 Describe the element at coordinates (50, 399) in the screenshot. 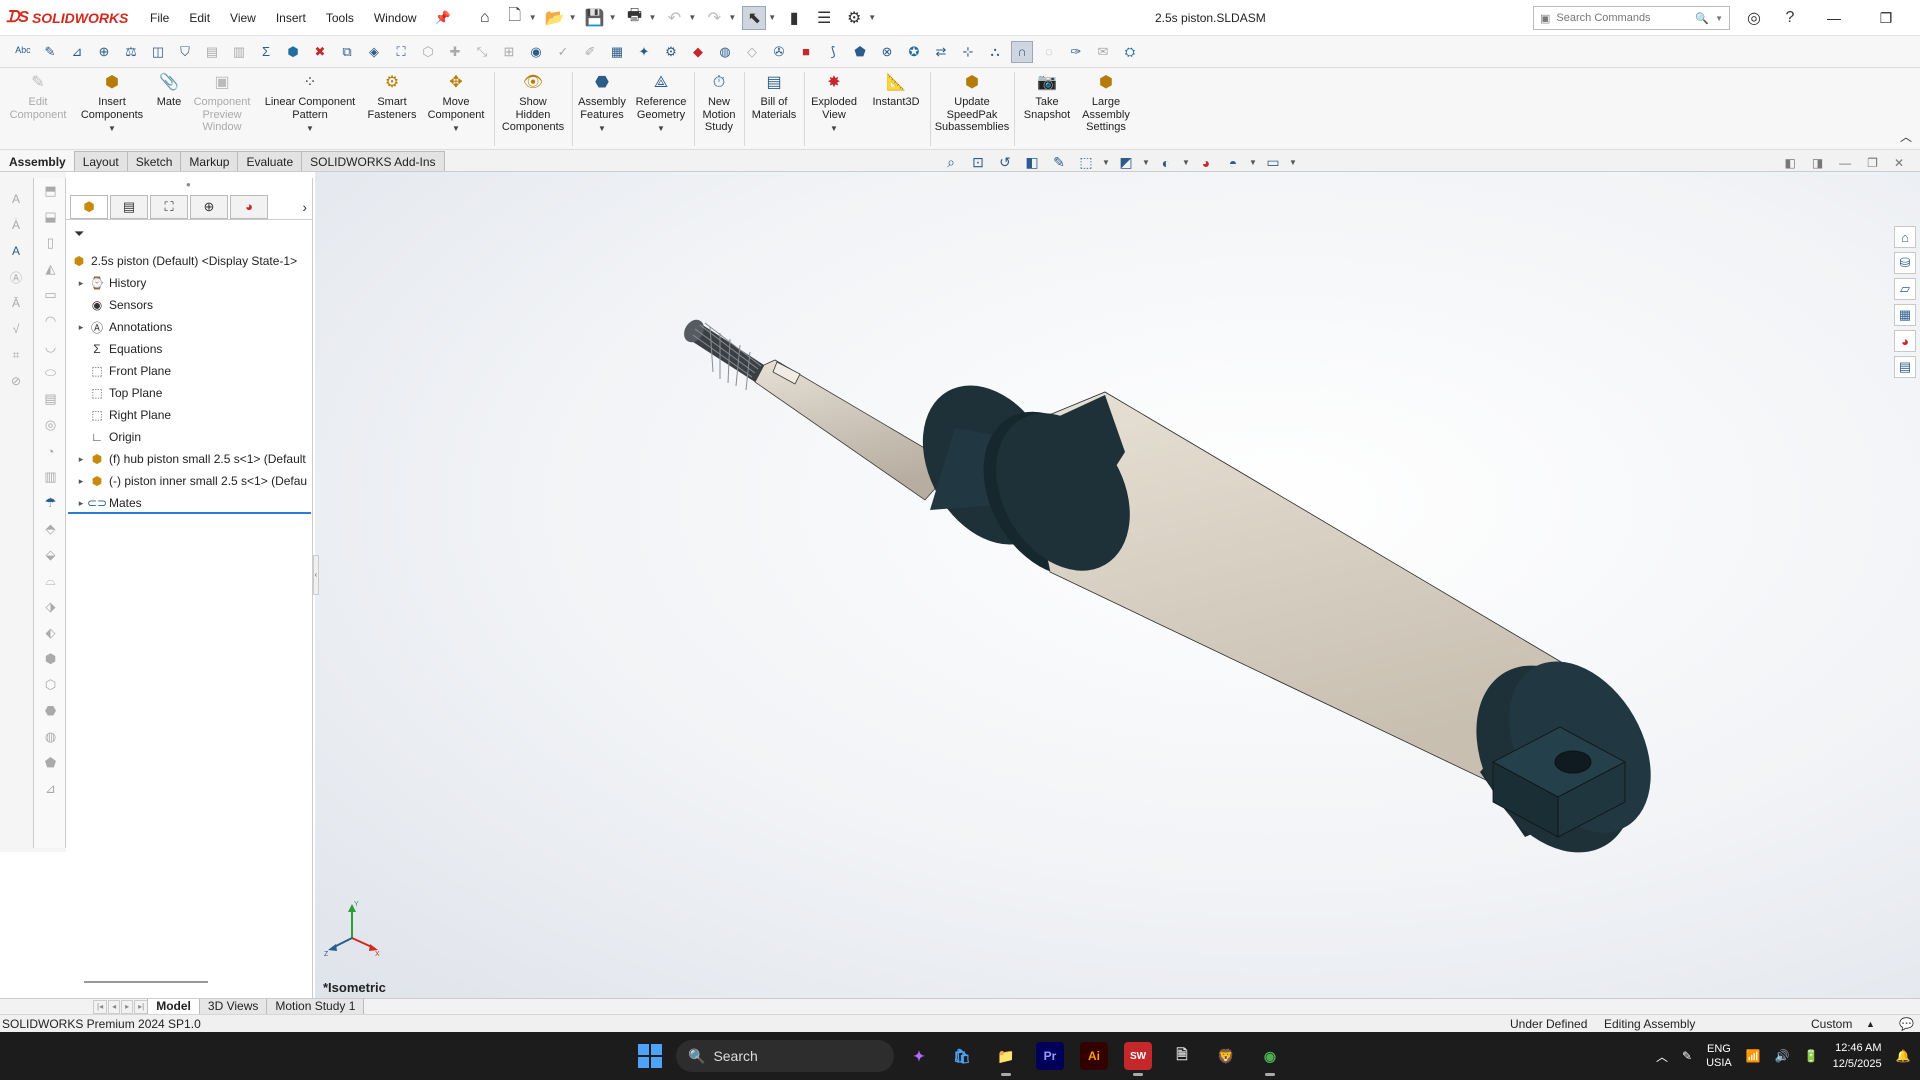

I see `strip-tool-9-icon: ▤` at that location.